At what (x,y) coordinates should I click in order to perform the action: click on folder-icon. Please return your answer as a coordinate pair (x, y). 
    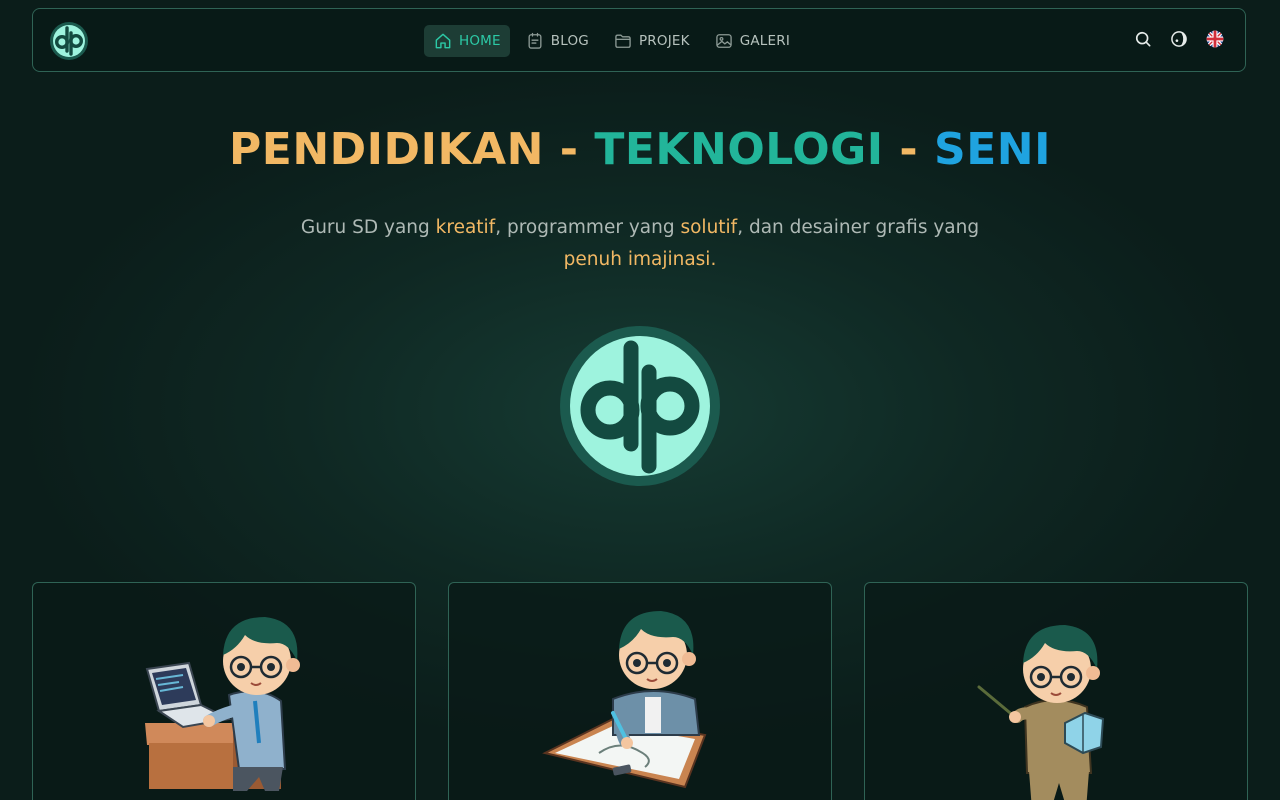
    Looking at the image, I should click on (623, 41).